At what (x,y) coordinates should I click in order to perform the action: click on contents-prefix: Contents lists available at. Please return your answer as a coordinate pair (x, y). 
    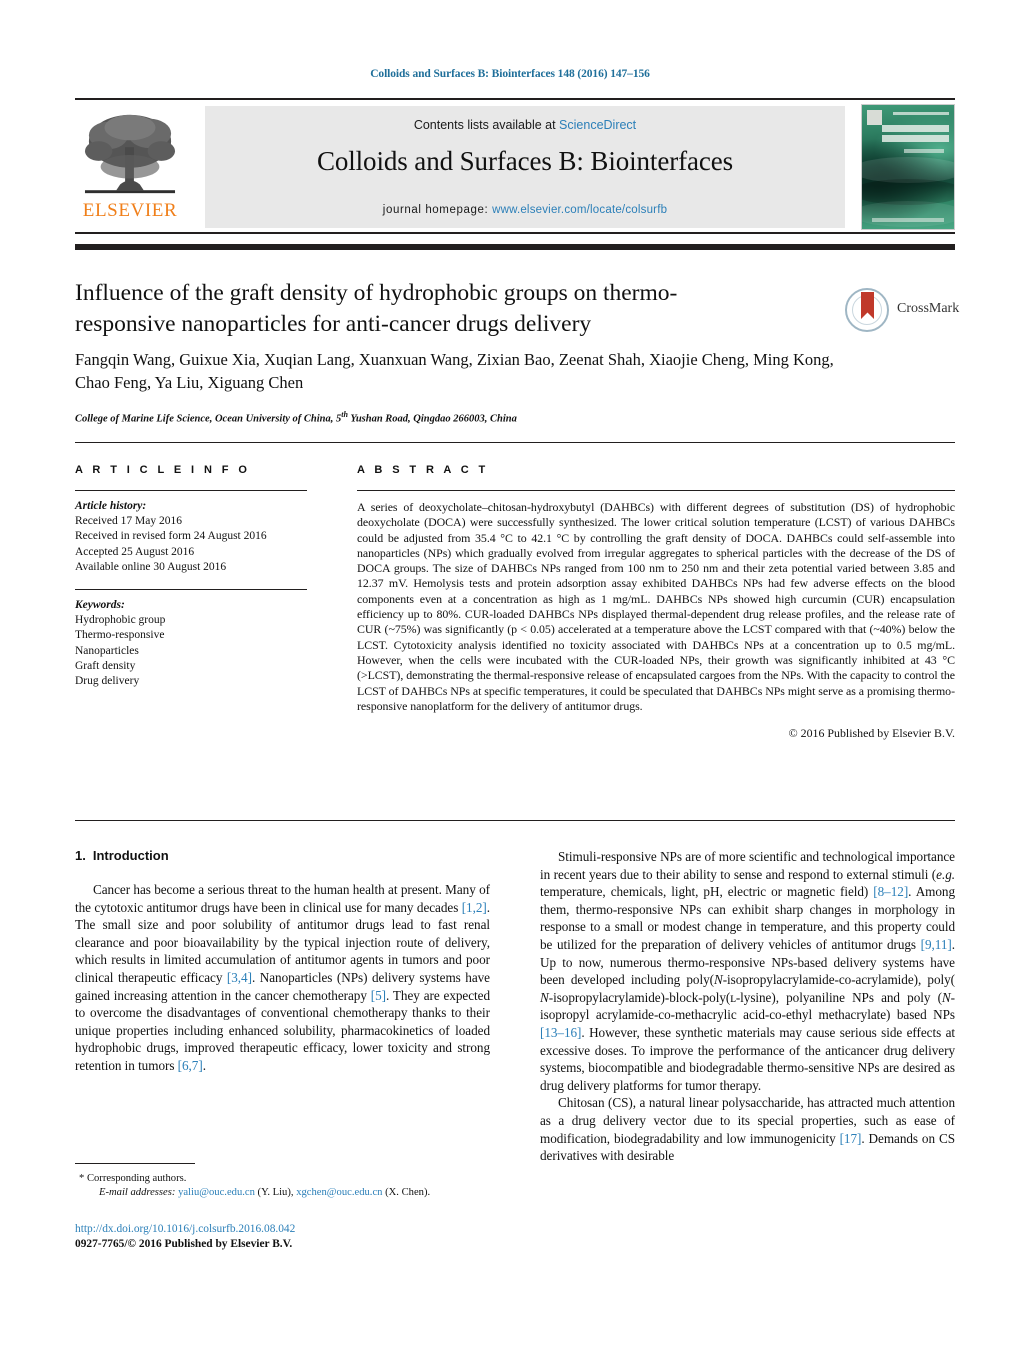
    Looking at the image, I should click on (486, 125).